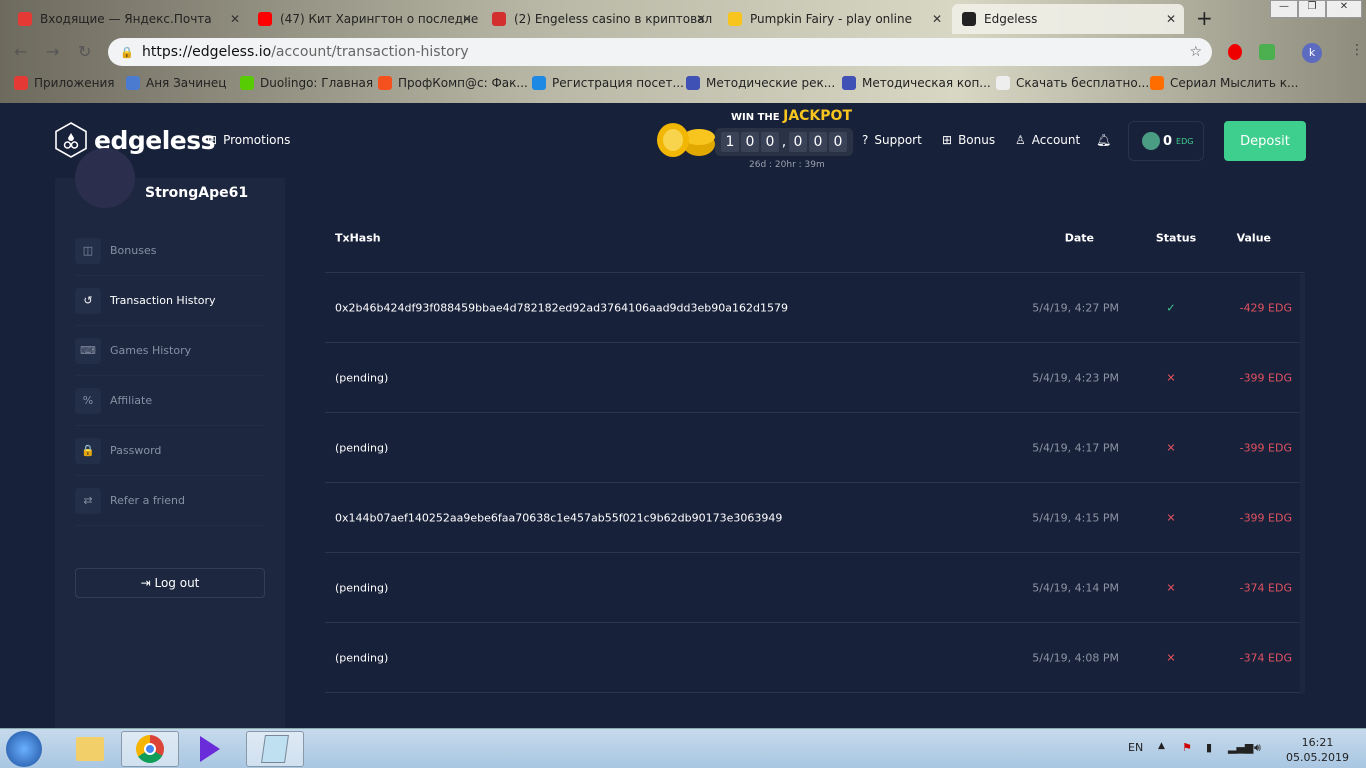 This screenshot has width=1366, height=768. What do you see at coordinates (84, 51) in the screenshot?
I see `reload-button: ↻` at bounding box center [84, 51].